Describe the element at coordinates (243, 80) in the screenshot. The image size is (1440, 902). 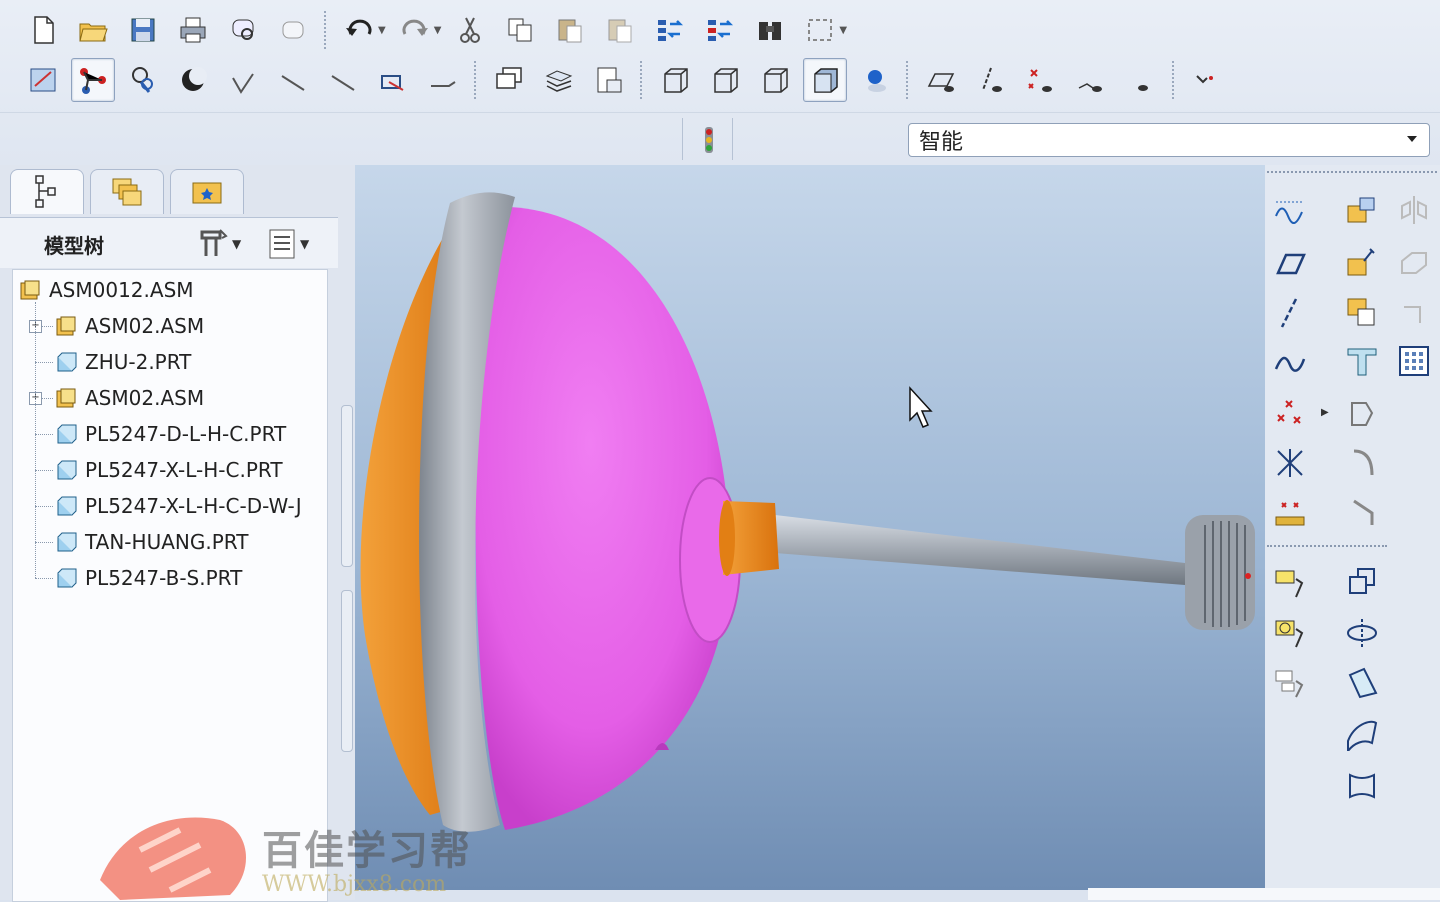
I see `orient-1-icon` at that location.